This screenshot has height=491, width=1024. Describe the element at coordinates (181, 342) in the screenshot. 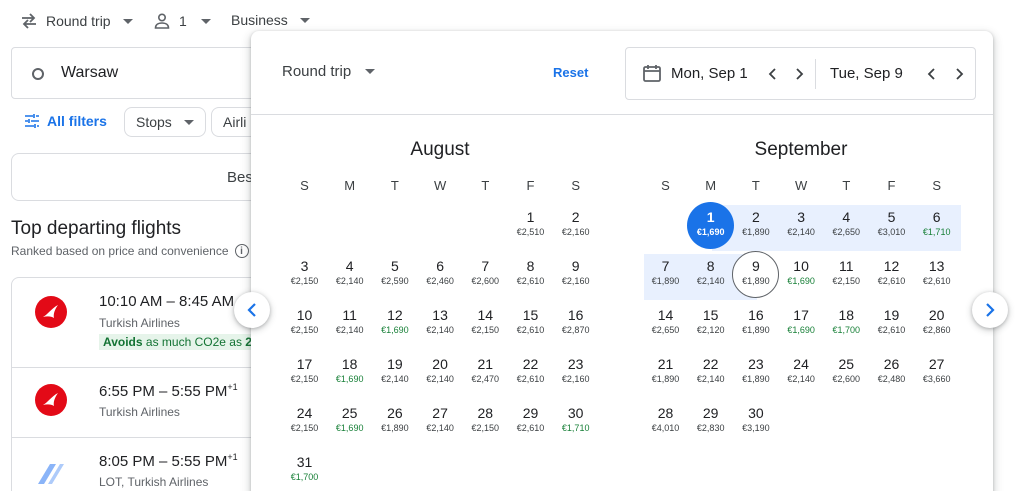

I see `co2-badge: Avoids as much CO2e as 25` at that location.